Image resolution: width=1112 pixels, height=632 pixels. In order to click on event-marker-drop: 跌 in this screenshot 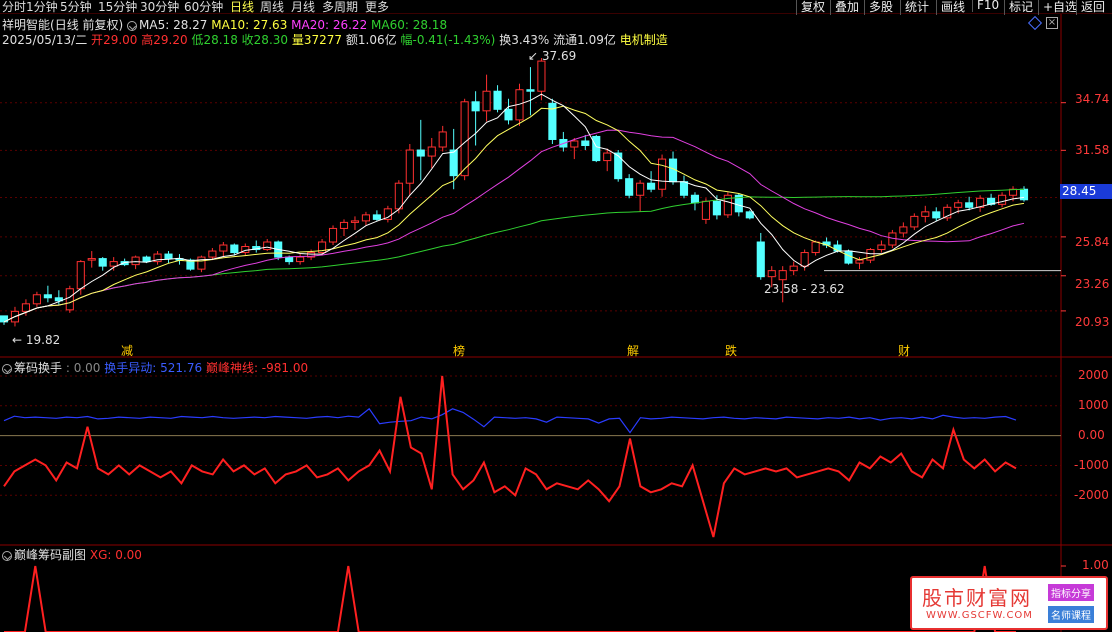, I will do `click(731, 350)`.